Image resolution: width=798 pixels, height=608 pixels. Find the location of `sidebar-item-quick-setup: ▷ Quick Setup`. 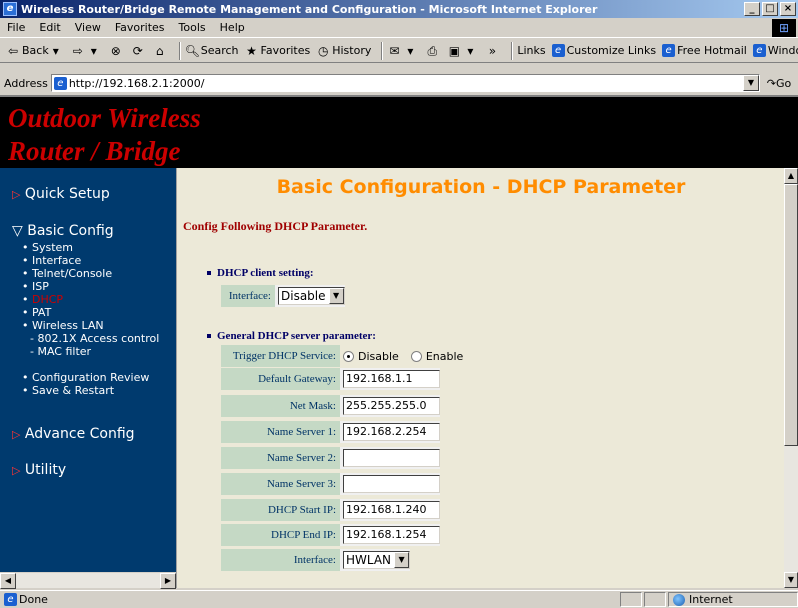

sidebar-item-quick-setup: ▷ Quick Setup is located at coordinates (61, 194).